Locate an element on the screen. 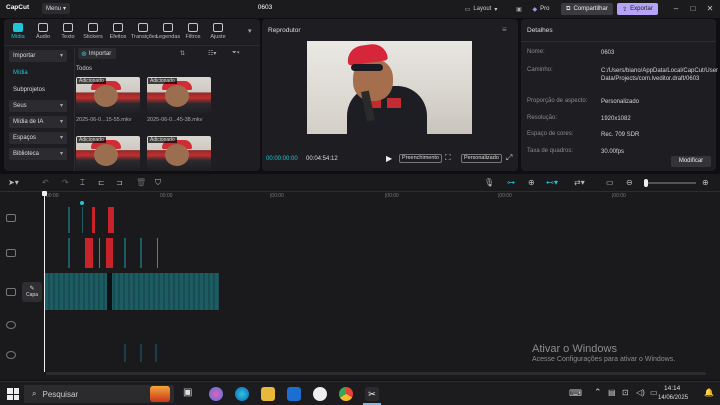 Image resolution: width=720 pixels, height=405 pixels. filter-icon: ⏷▾ is located at coordinates (236, 53).